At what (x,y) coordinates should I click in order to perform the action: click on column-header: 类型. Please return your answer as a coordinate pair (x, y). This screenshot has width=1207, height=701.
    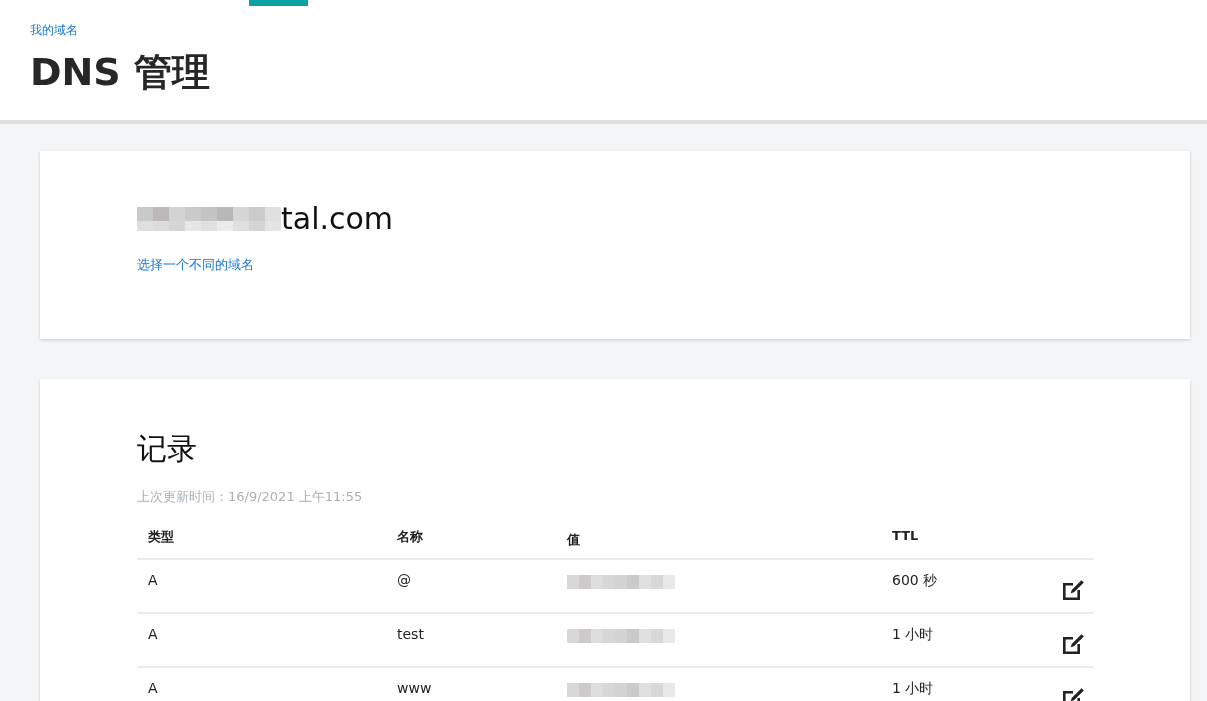
    Looking at the image, I should click on (161, 537).